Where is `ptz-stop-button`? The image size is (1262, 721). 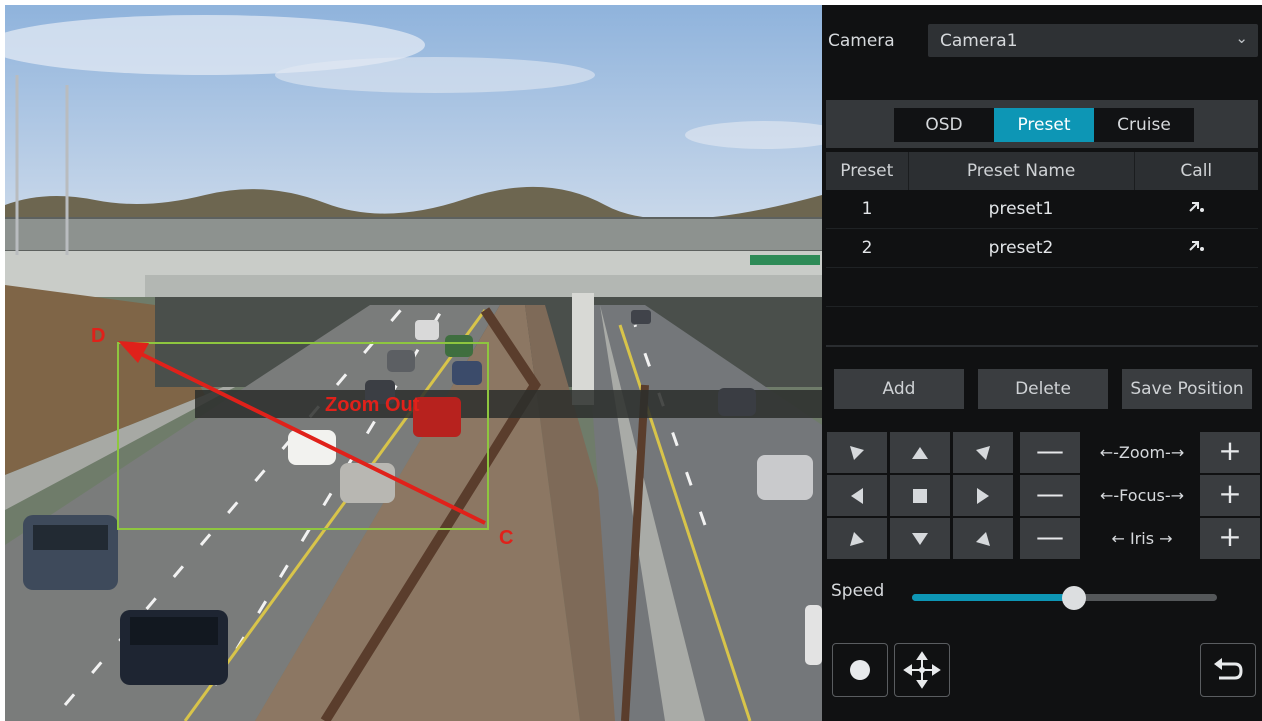 ptz-stop-button is located at coordinates (920, 495).